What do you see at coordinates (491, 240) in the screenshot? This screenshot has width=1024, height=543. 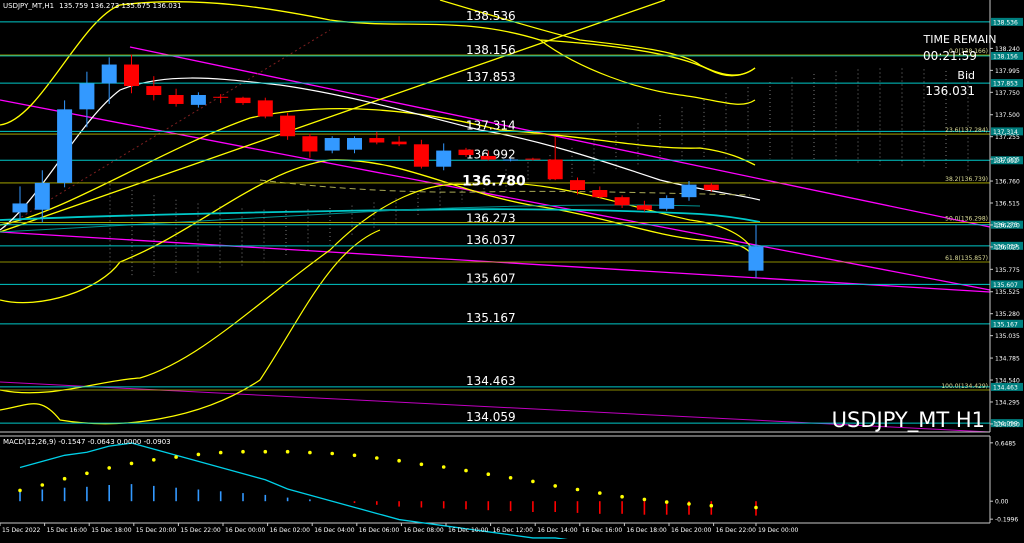 I see `level-label: 136.037` at bounding box center [491, 240].